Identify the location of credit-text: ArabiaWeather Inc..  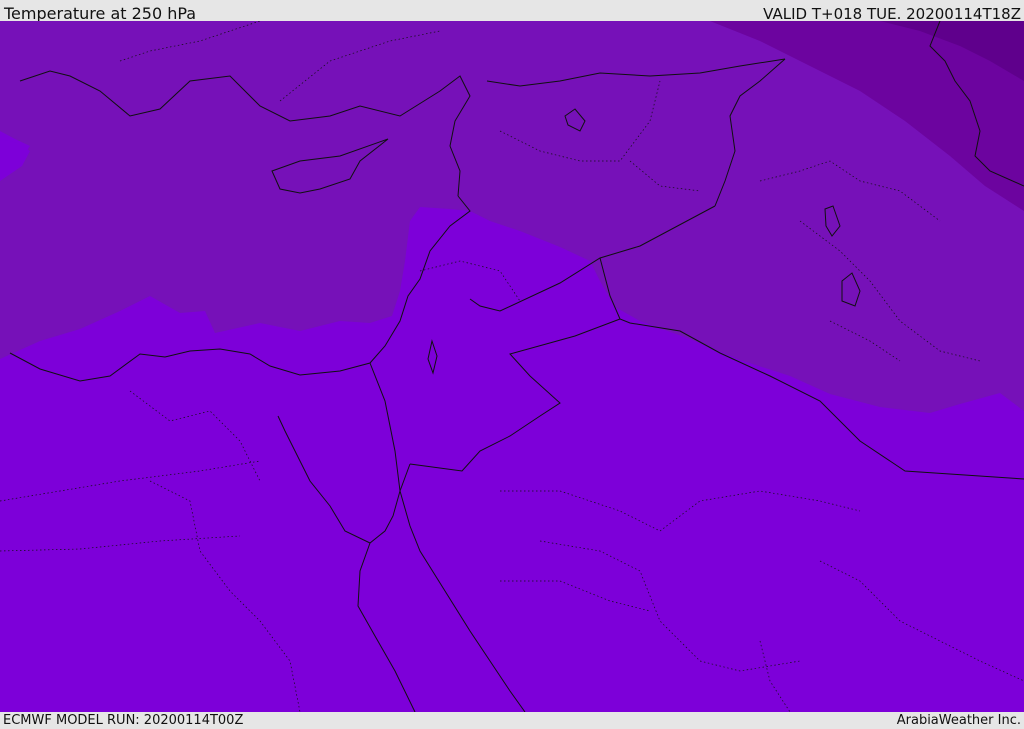
(958, 720).